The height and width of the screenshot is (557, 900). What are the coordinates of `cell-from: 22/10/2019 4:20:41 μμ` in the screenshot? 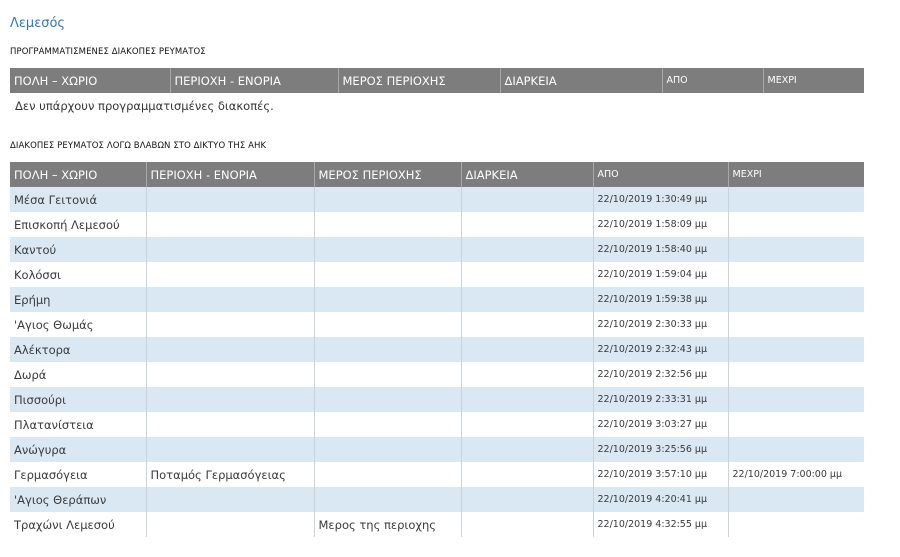 It's located at (661, 499).